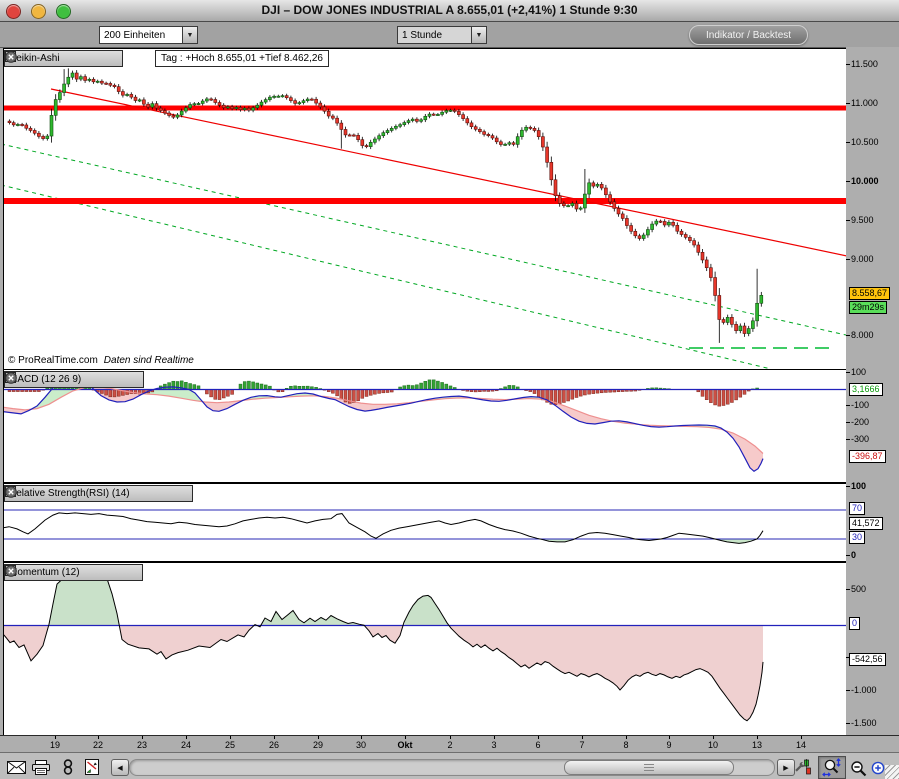 The width and height of the screenshot is (899, 779). I want to click on axis-label: -200, so click(857, 422).